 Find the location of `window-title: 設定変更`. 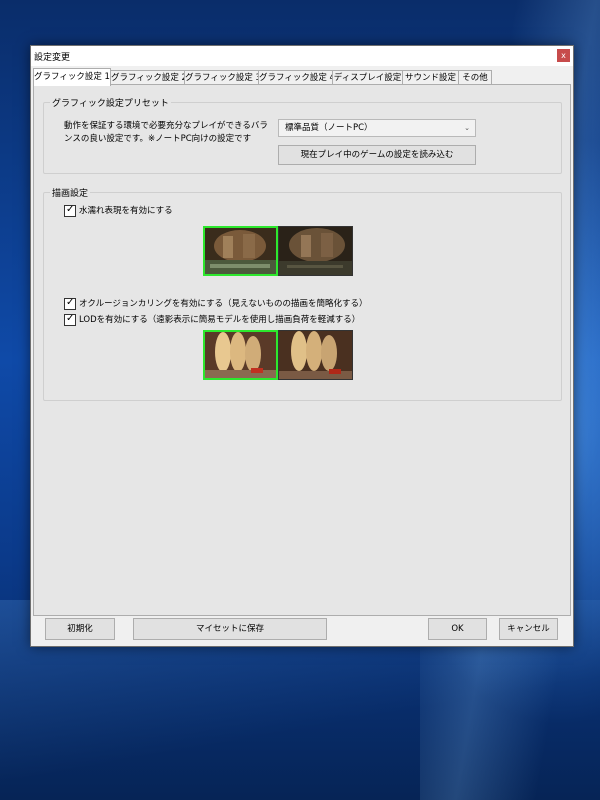

window-title: 設定変更 is located at coordinates (52, 58).